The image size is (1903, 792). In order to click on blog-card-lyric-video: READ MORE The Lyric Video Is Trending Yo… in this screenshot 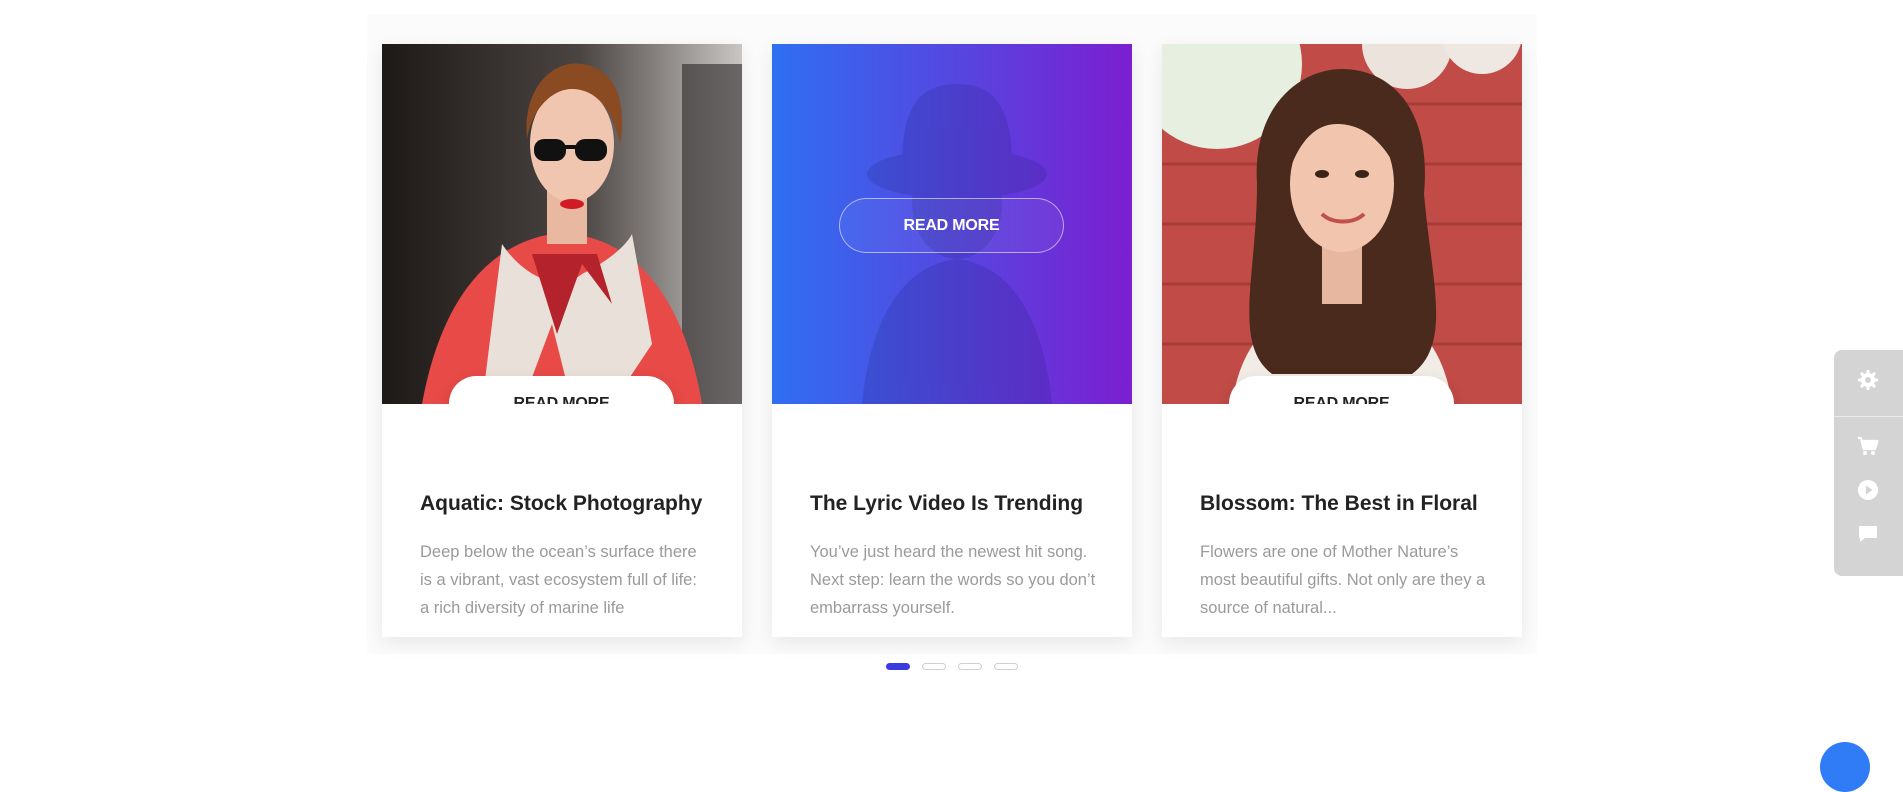, I will do `click(952, 340)`.